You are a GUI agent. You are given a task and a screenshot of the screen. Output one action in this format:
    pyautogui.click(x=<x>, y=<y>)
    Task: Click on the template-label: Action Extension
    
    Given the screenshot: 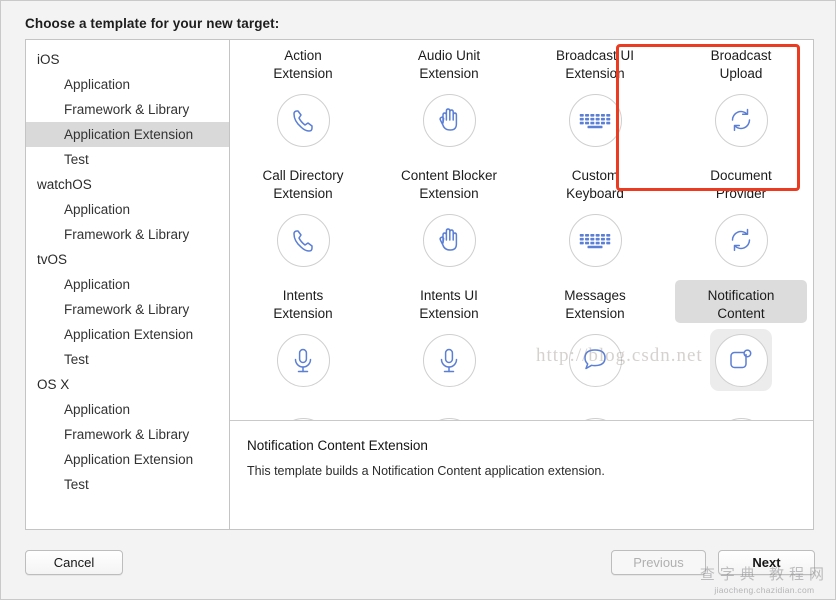 What is the action you would take?
    pyautogui.click(x=303, y=64)
    